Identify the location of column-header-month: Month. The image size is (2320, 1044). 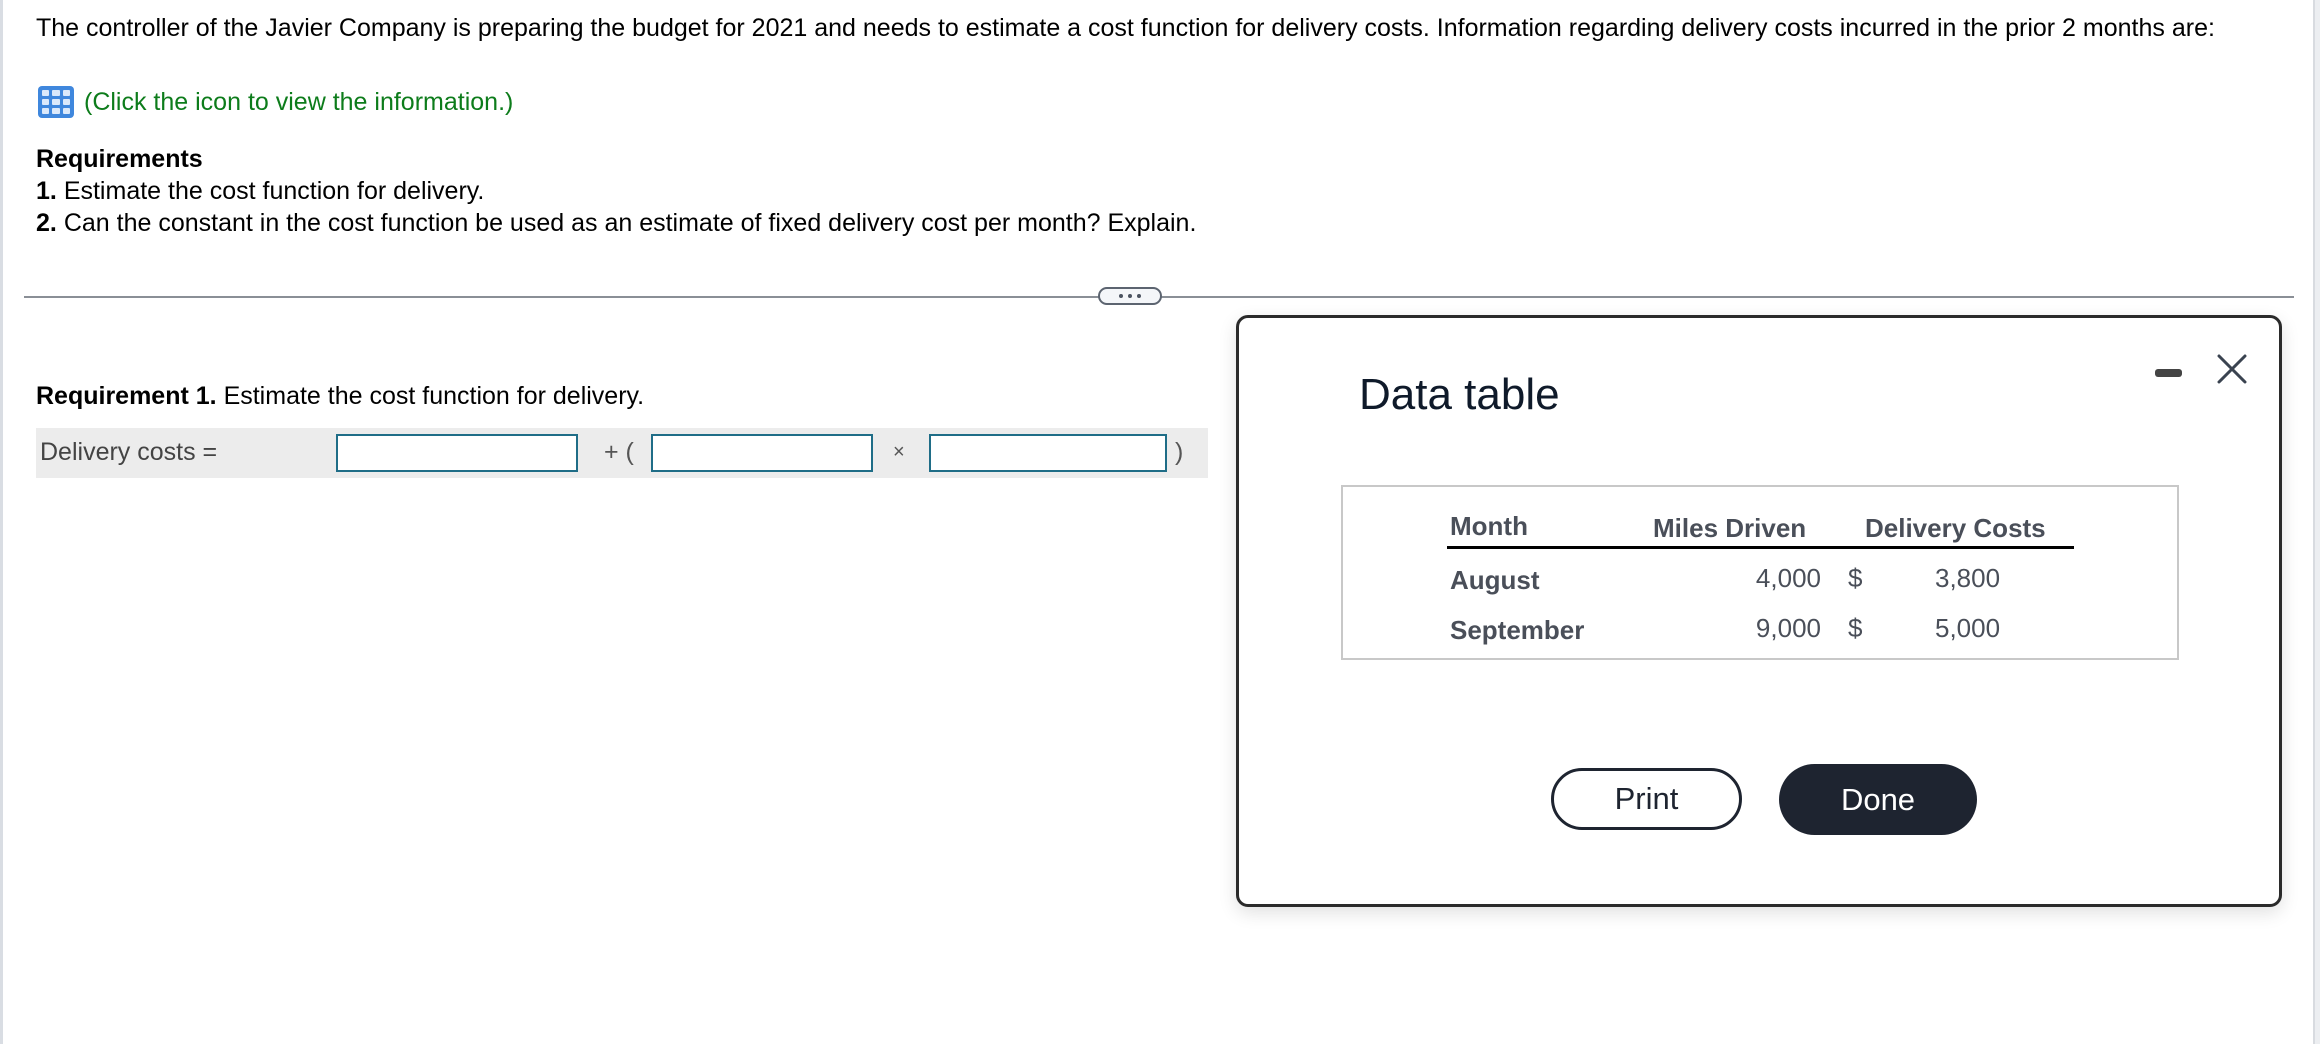
(1489, 526).